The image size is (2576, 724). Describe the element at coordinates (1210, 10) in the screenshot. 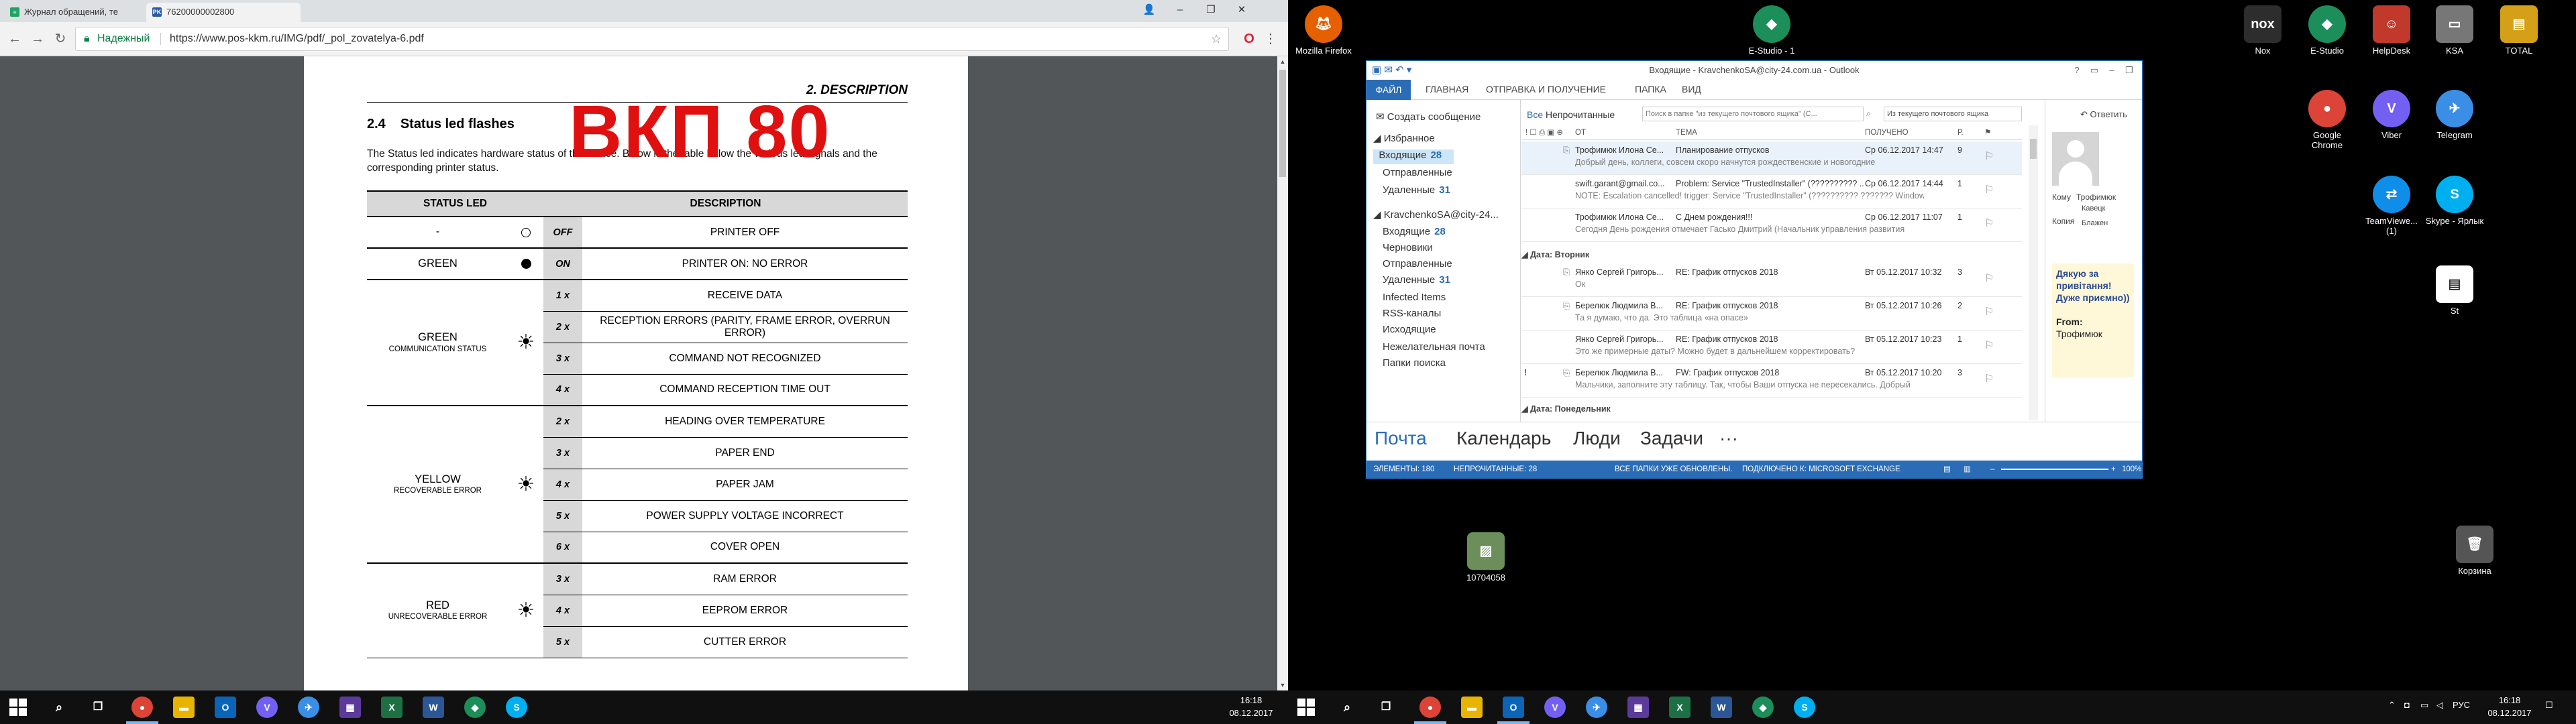

I see `maximize-button: ❐` at that location.